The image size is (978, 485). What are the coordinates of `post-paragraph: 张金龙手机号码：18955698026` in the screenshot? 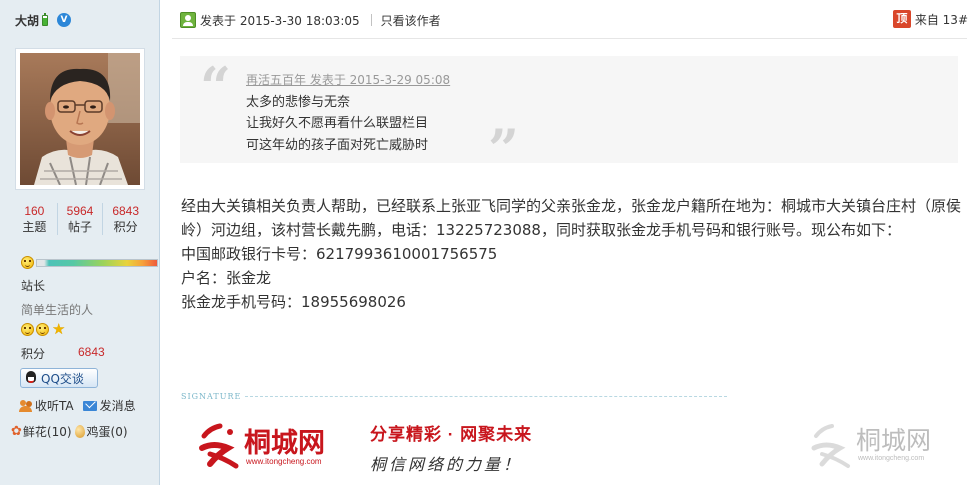 It's located at (293, 302).